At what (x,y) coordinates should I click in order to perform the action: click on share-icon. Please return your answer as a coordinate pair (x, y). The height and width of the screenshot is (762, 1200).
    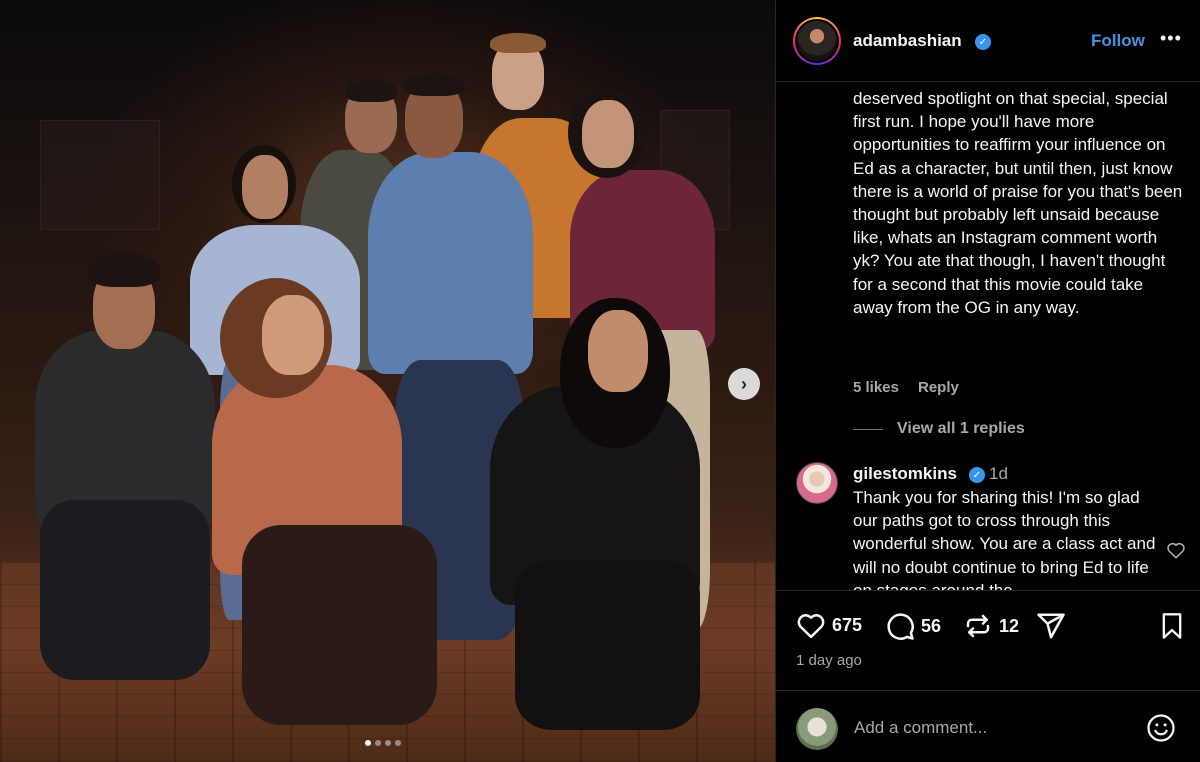
    Looking at the image, I should click on (1051, 626).